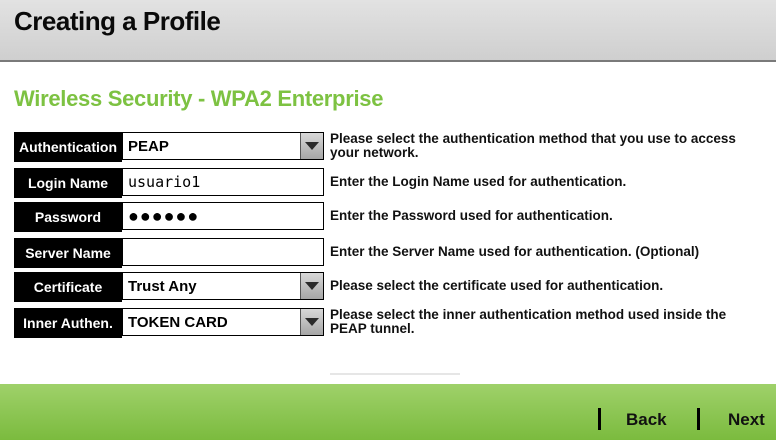 The height and width of the screenshot is (440, 776). What do you see at coordinates (117, 21) in the screenshot?
I see `page-title: Creating a Profile` at bounding box center [117, 21].